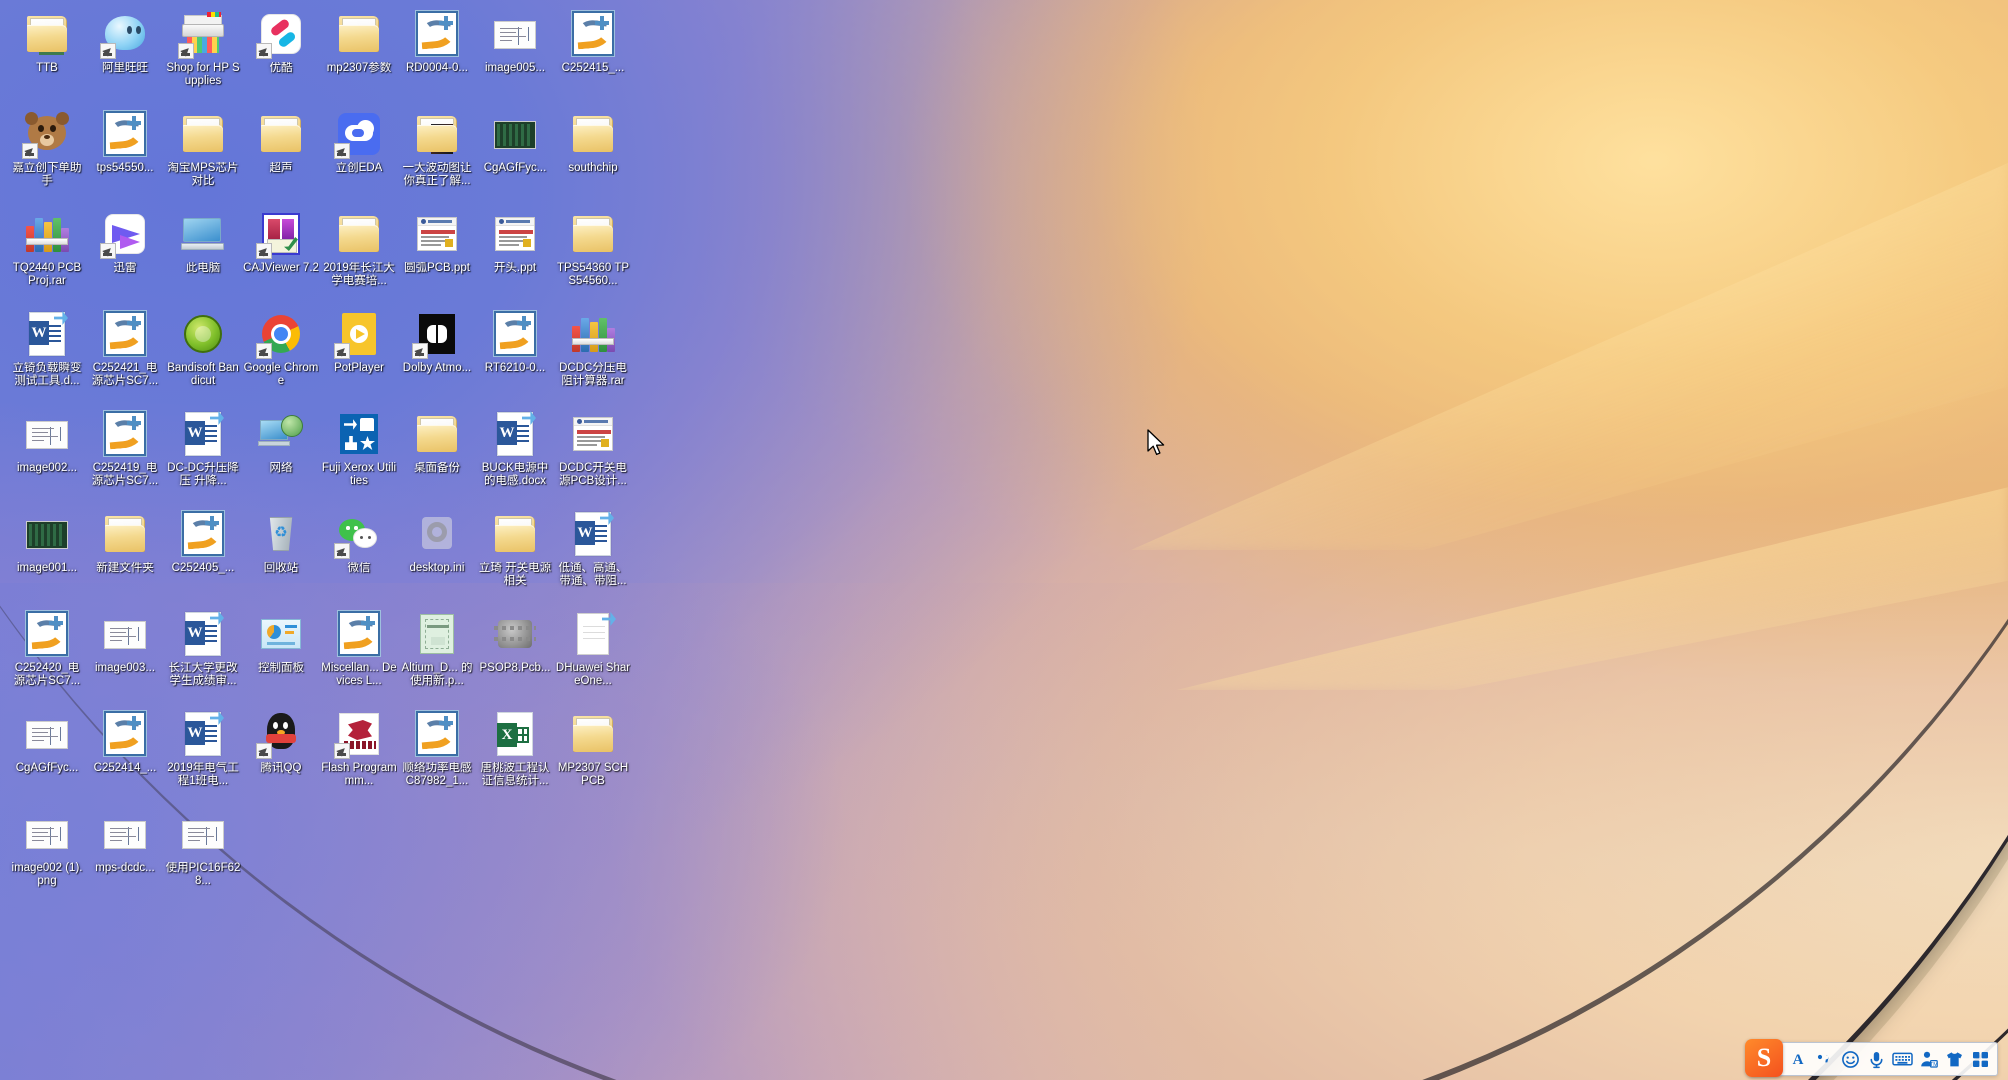 Image resolution: width=2008 pixels, height=1080 pixels. What do you see at coordinates (1850, 1059) in the screenshot?
I see `smiley-icon` at bounding box center [1850, 1059].